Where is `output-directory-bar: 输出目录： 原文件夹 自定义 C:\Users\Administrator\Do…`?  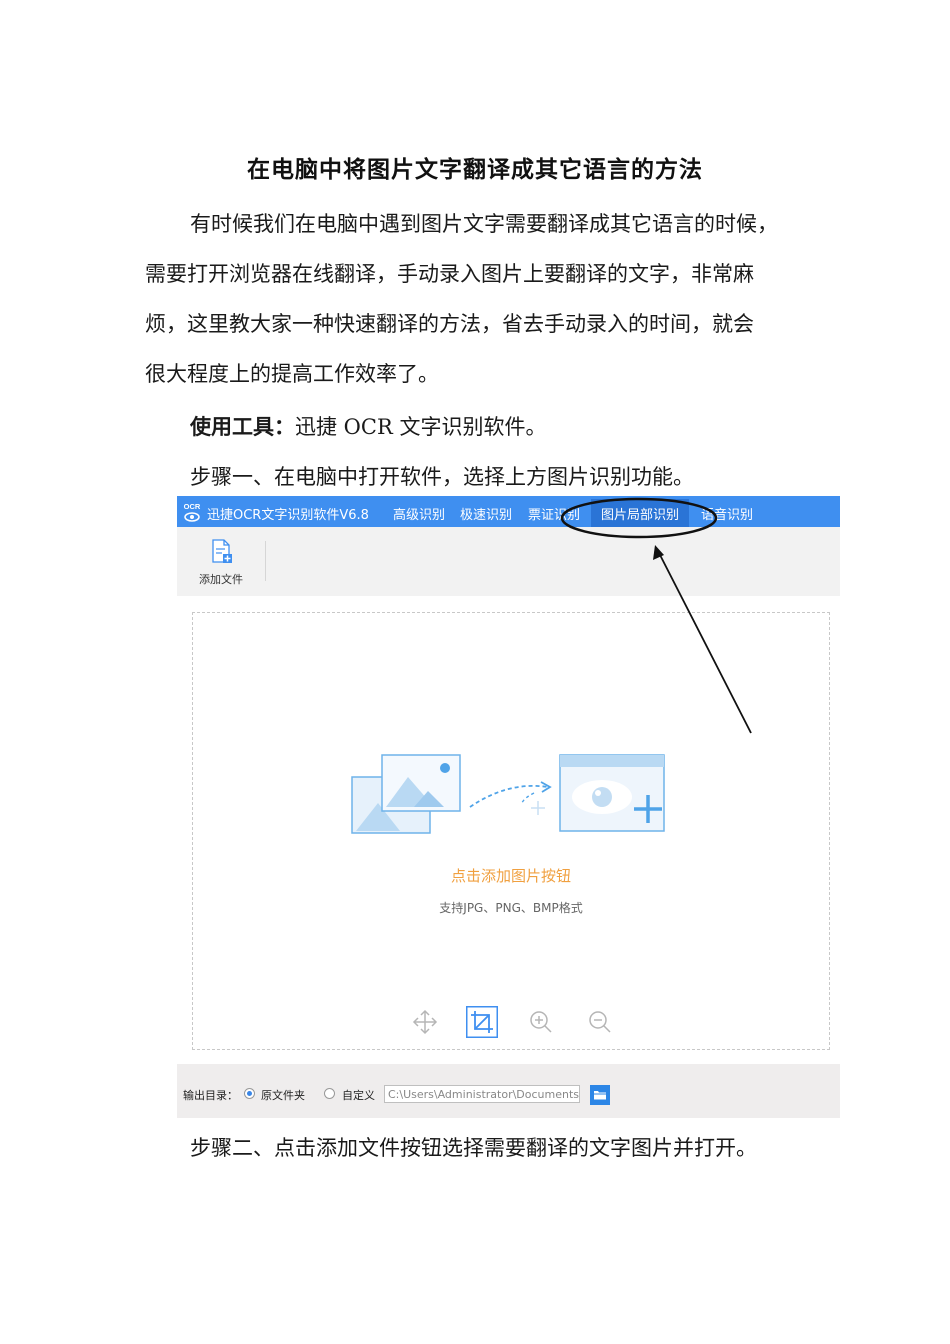
output-directory-bar: 输出目录： 原文件夹 自定义 C:\Users\Administrator\Do… is located at coordinates (508, 1091).